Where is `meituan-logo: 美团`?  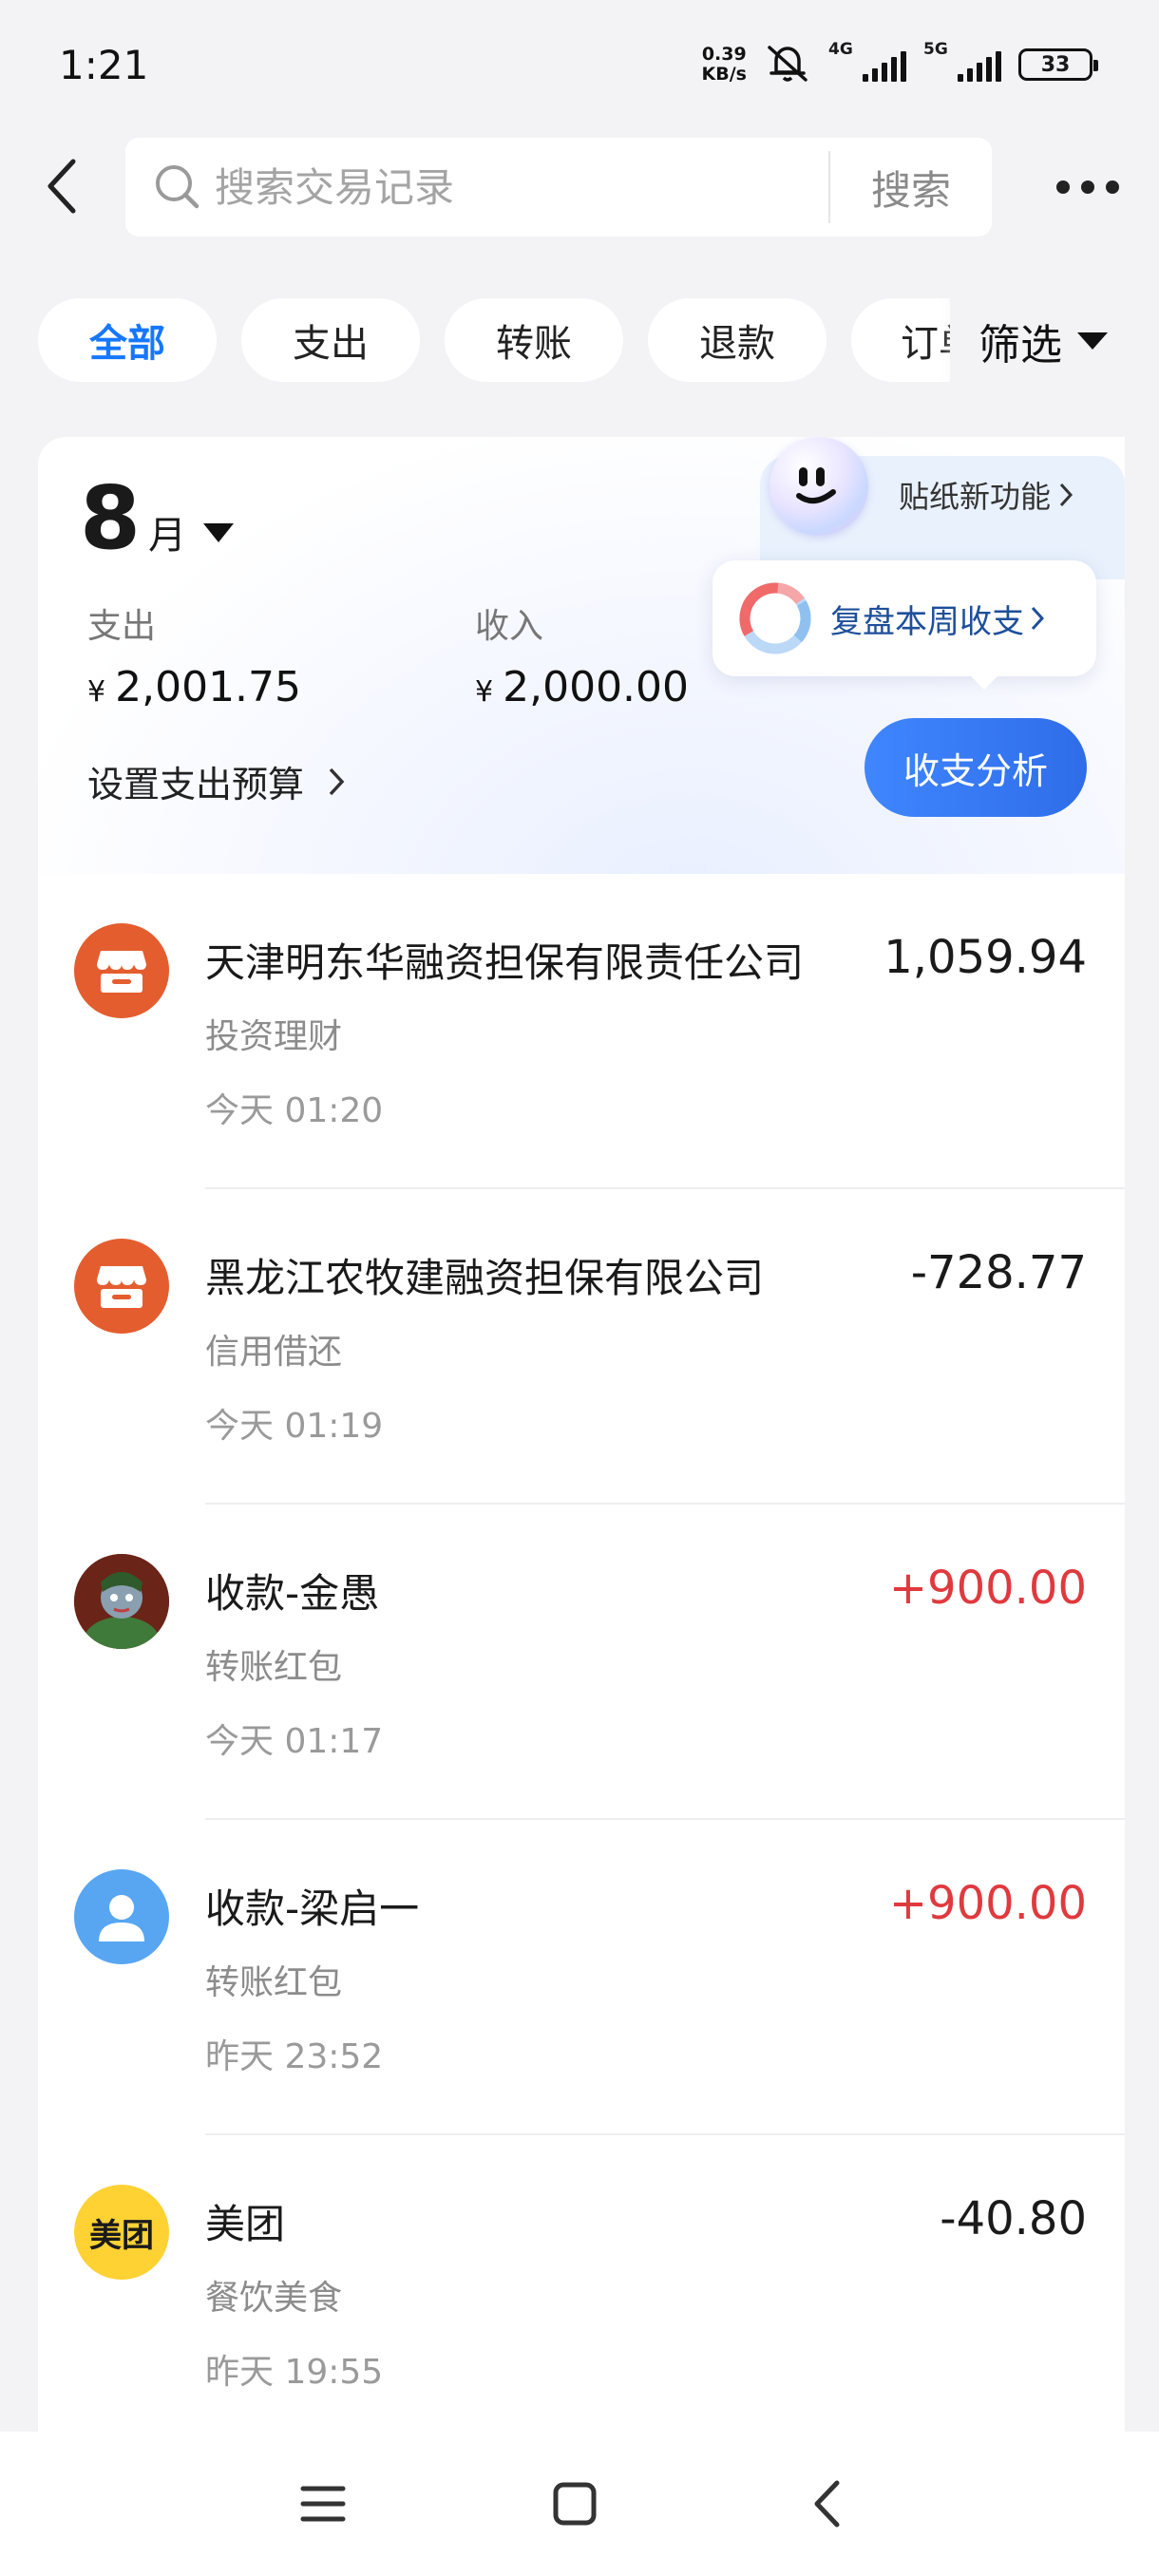
meituan-logo: 美团 is located at coordinates (121, 2232).